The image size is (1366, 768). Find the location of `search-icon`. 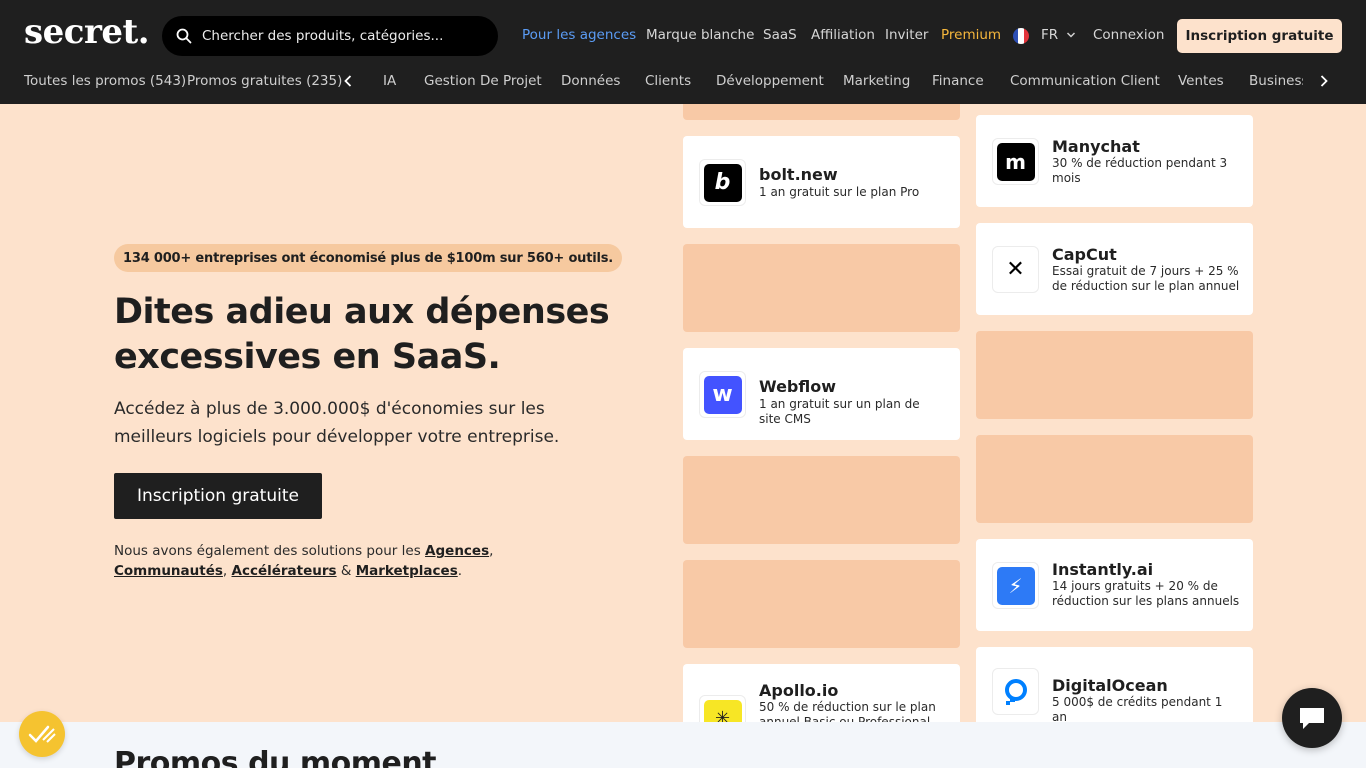

search-icon is located at coordinates (184, 36).